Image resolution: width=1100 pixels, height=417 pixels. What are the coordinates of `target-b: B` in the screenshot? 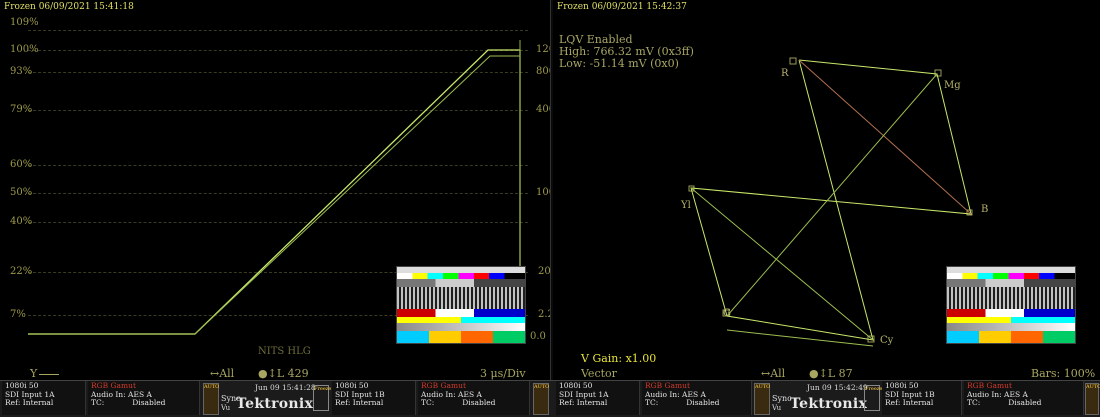 It's located at (985, 209).